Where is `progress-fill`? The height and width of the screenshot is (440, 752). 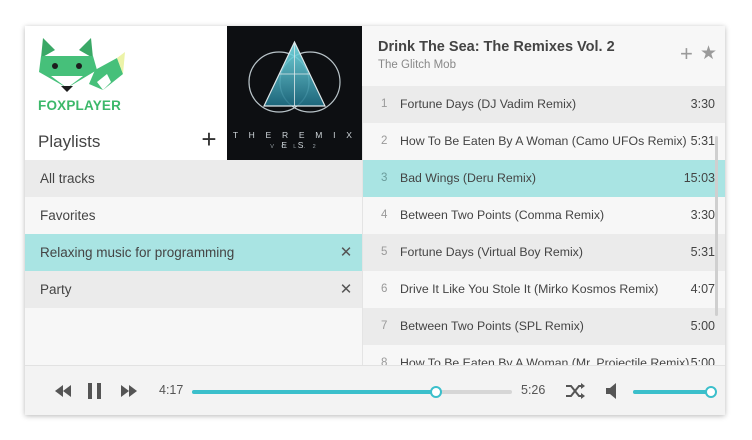
progress-fill is located at coordinates (314, 392).